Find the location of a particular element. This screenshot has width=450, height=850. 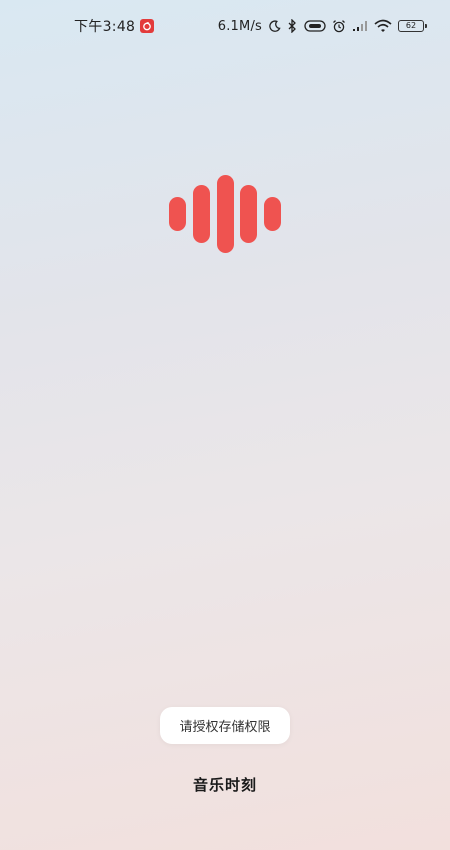

status-left: 下午3:48 is located at coordinates (114, 26).